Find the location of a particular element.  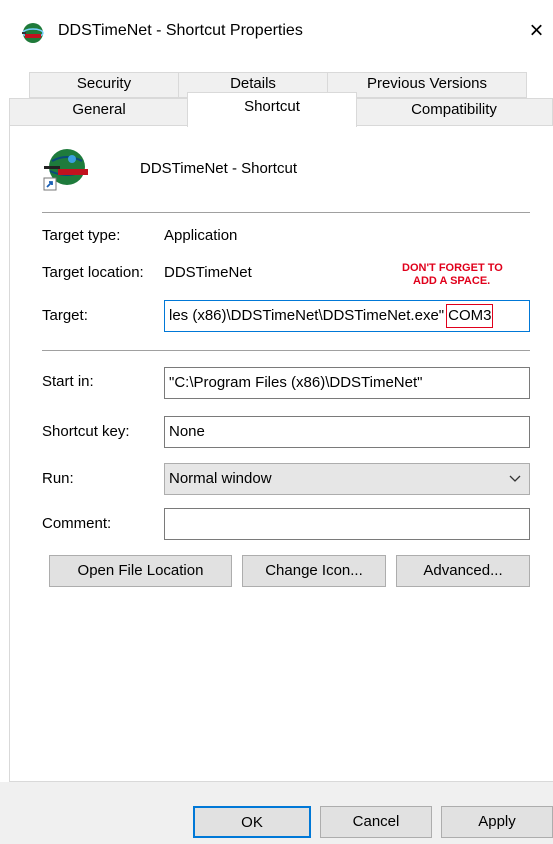

open-file-location-button: Open File Location is located at coordinates (140, 571).